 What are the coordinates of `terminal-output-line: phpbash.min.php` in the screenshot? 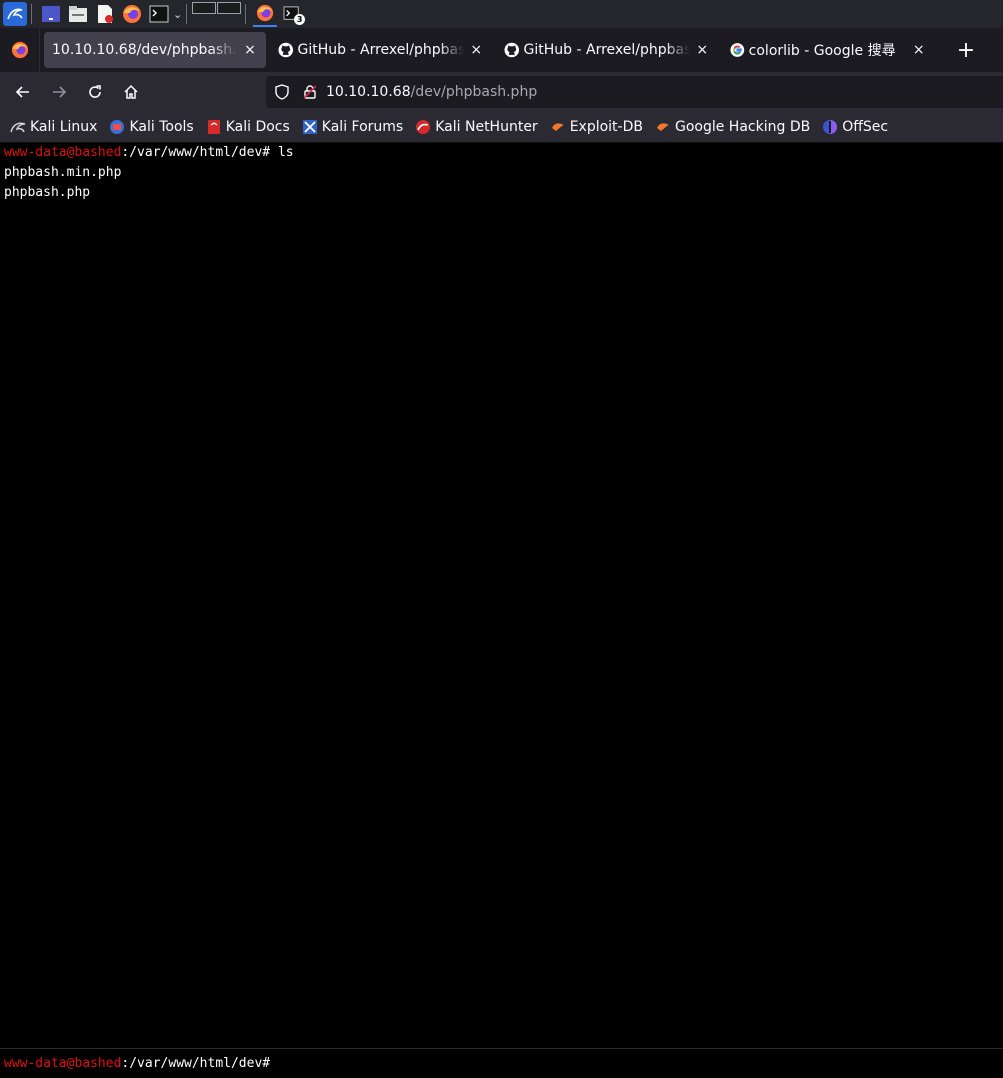 It's located at (63, 172).